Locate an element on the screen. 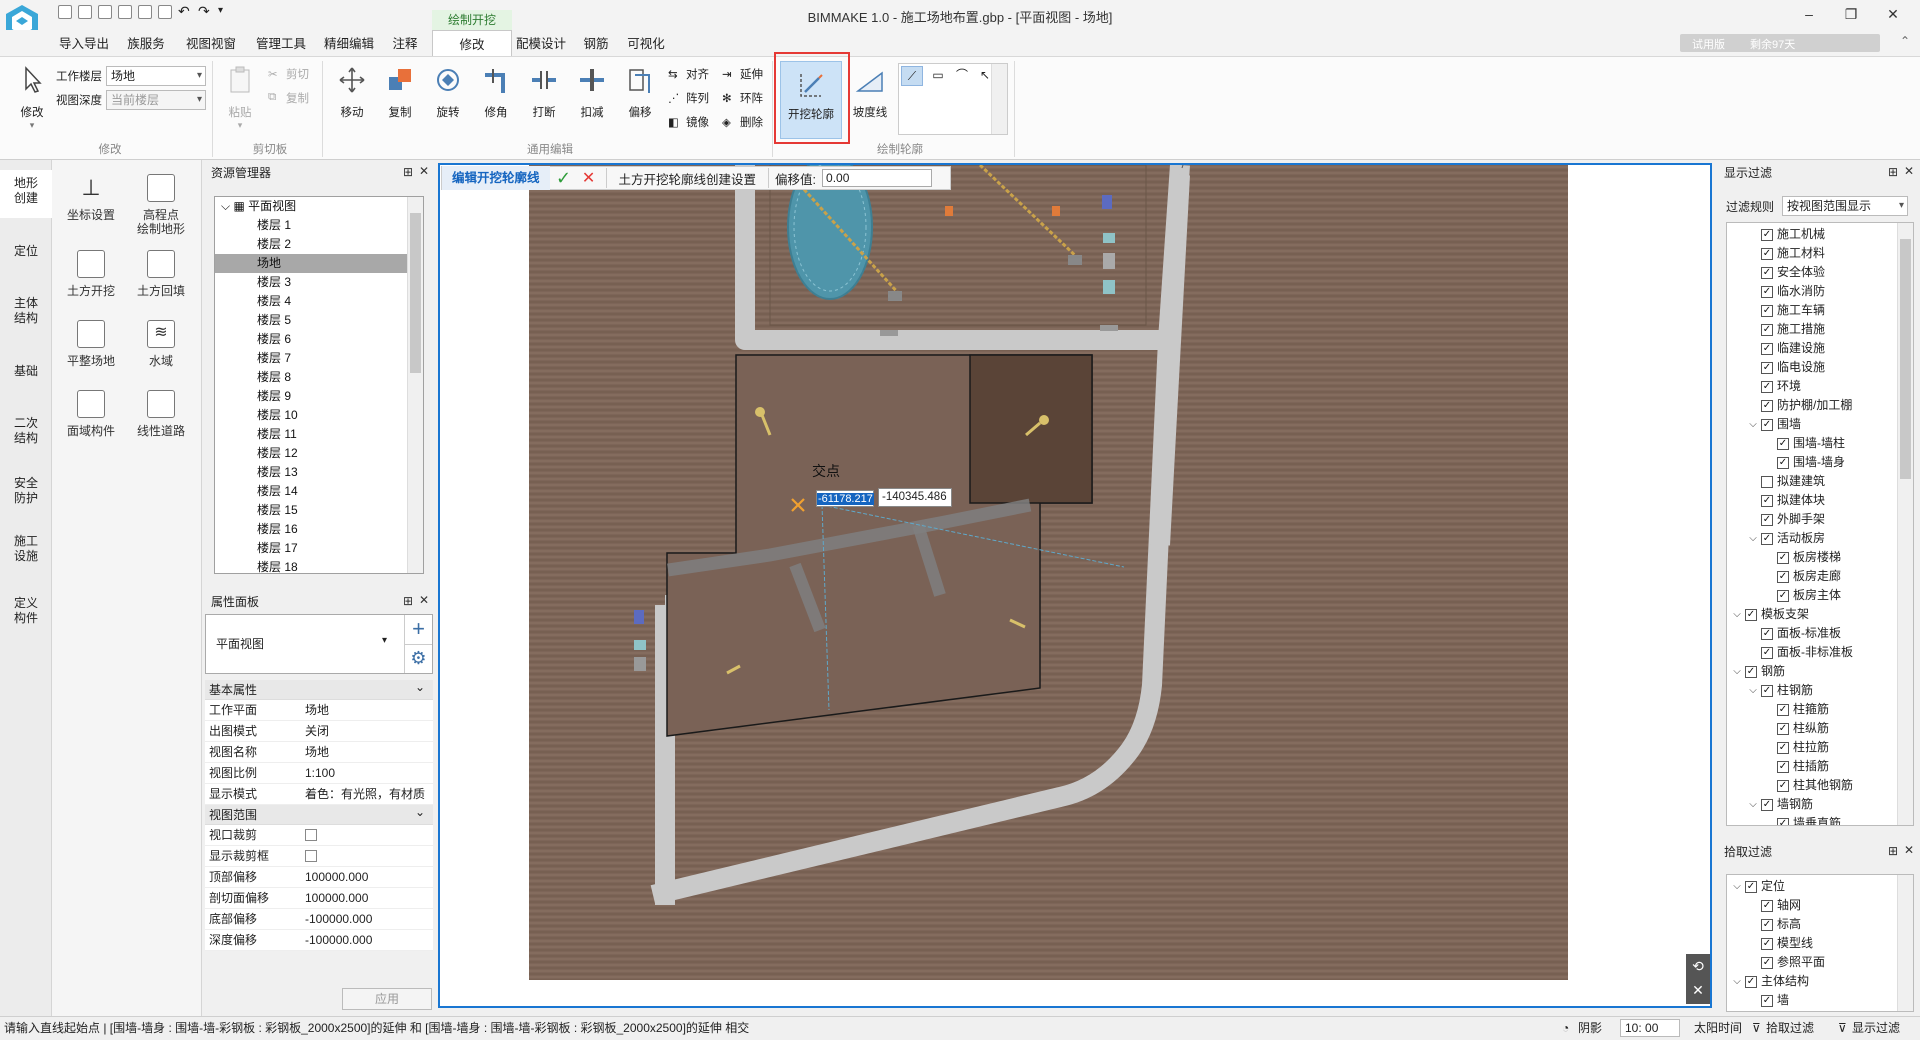 Image resolution: width=1920 pixels, height=1040 pixels. tab-manage-tools: 管理工具 is located at coordinates (281, 43).